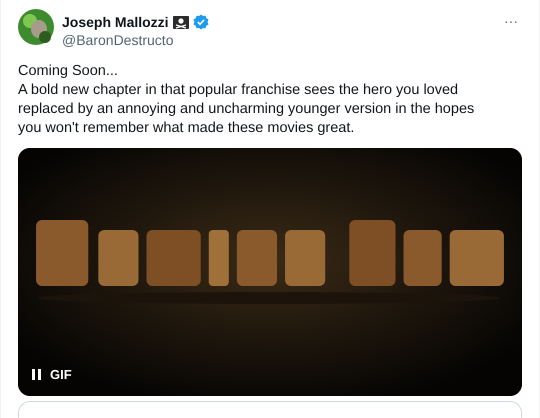 This screenshot has width=540, height=418. What do you see at coordinates (61, 374) in the screenshot?
I see `gif-label: GIF` at bounding box center [61, 374].